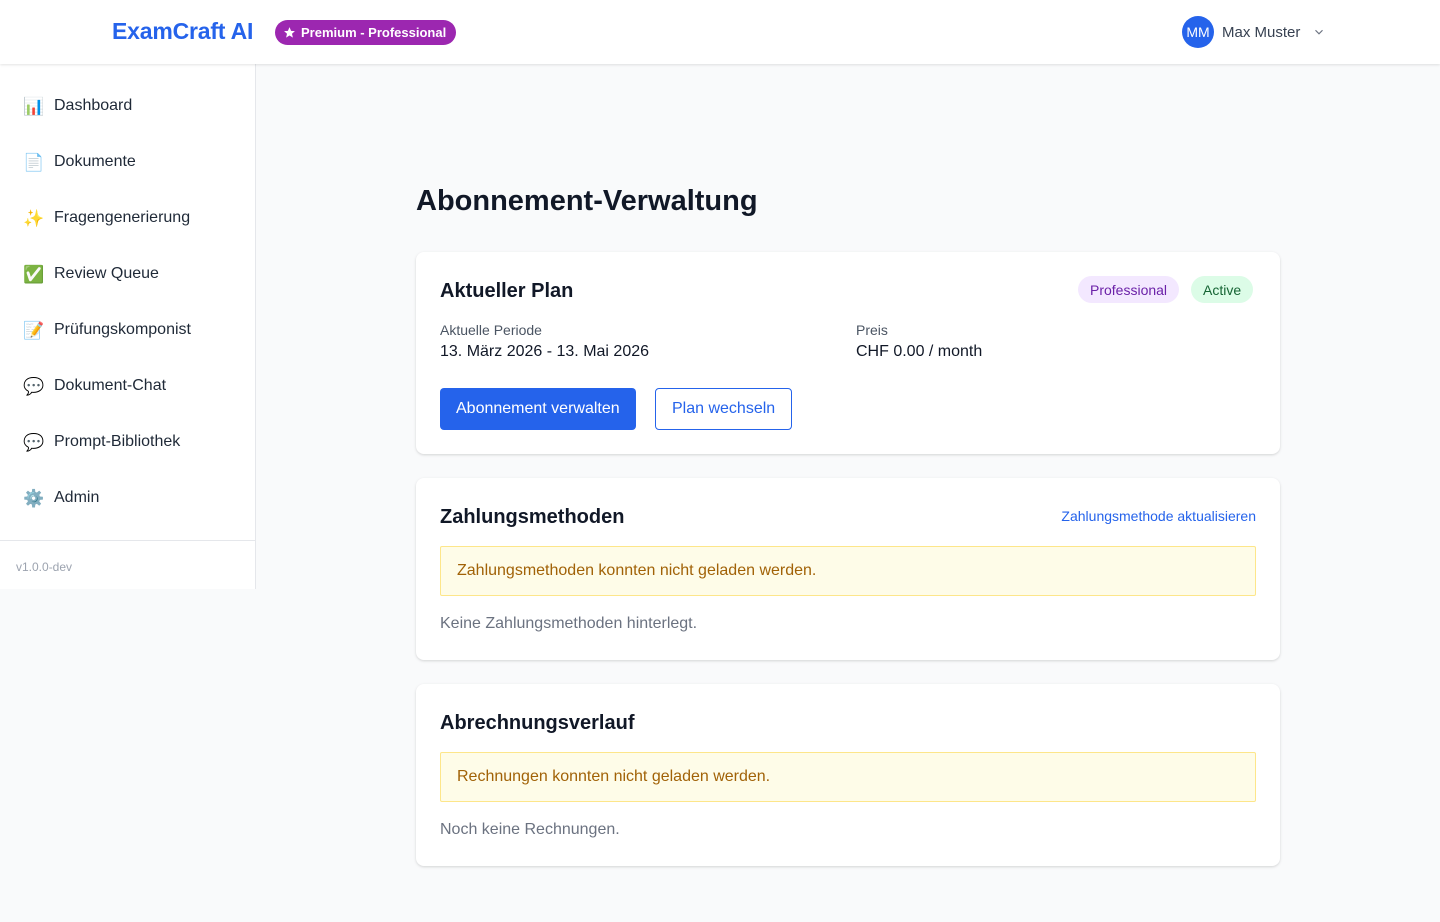  Describe the element at coordinates (34, 274) in the screenshot. I see `check-mark-icon: ✅` at that location.